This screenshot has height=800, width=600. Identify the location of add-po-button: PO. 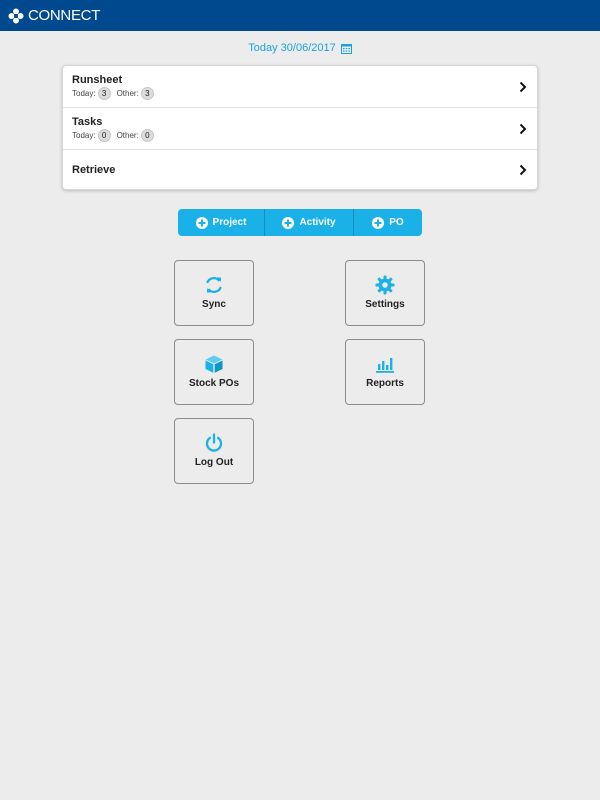
(388, 222).